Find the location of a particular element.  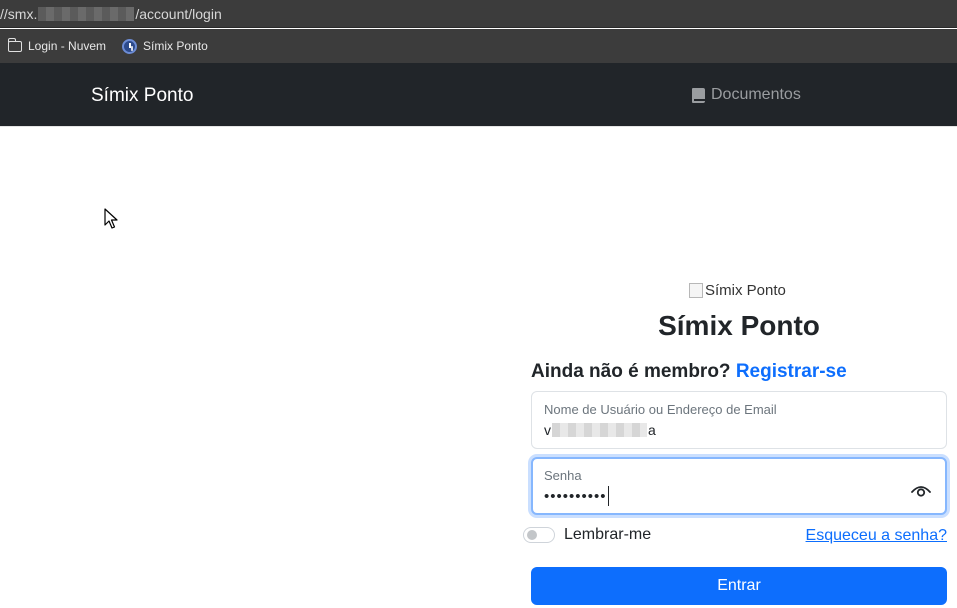

password-field: Senha •••••••••• is located at coordinates (739, 486).